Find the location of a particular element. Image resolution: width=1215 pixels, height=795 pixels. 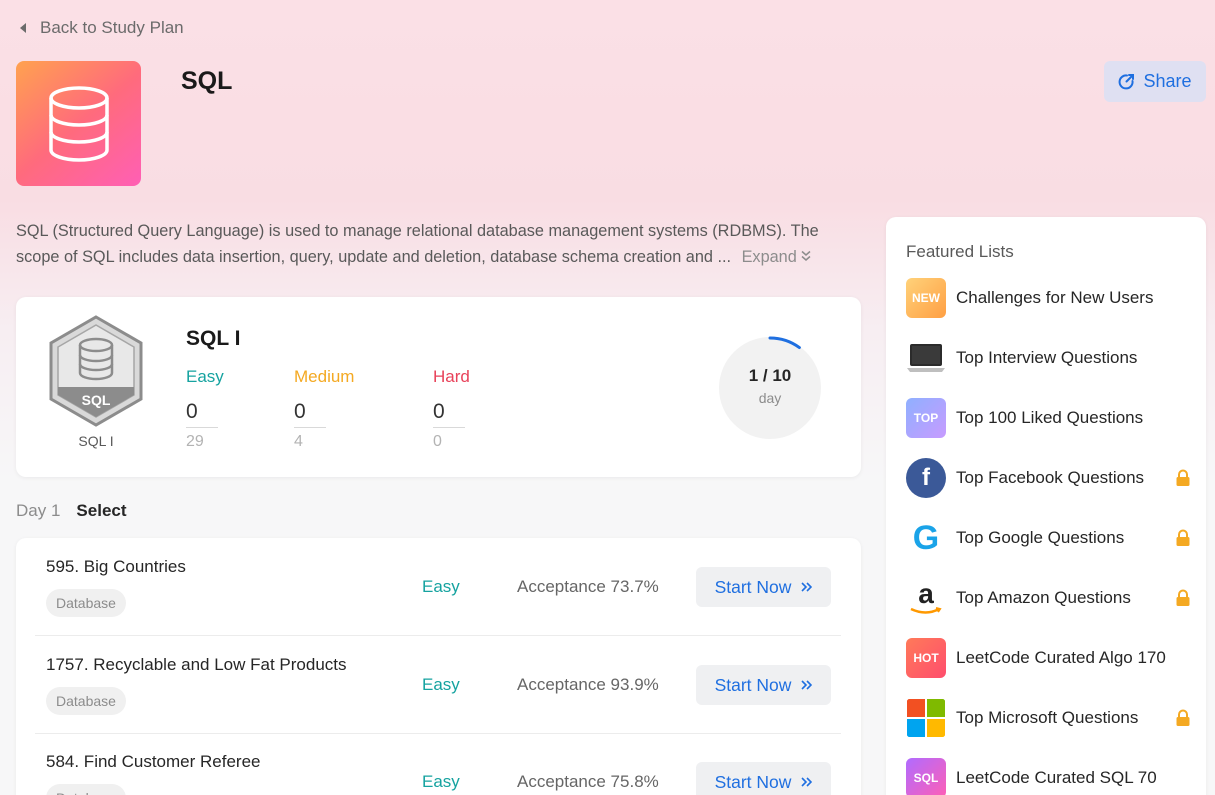

question-acceptance: Acceptance 93.9% is located at coordinates (588, 684).